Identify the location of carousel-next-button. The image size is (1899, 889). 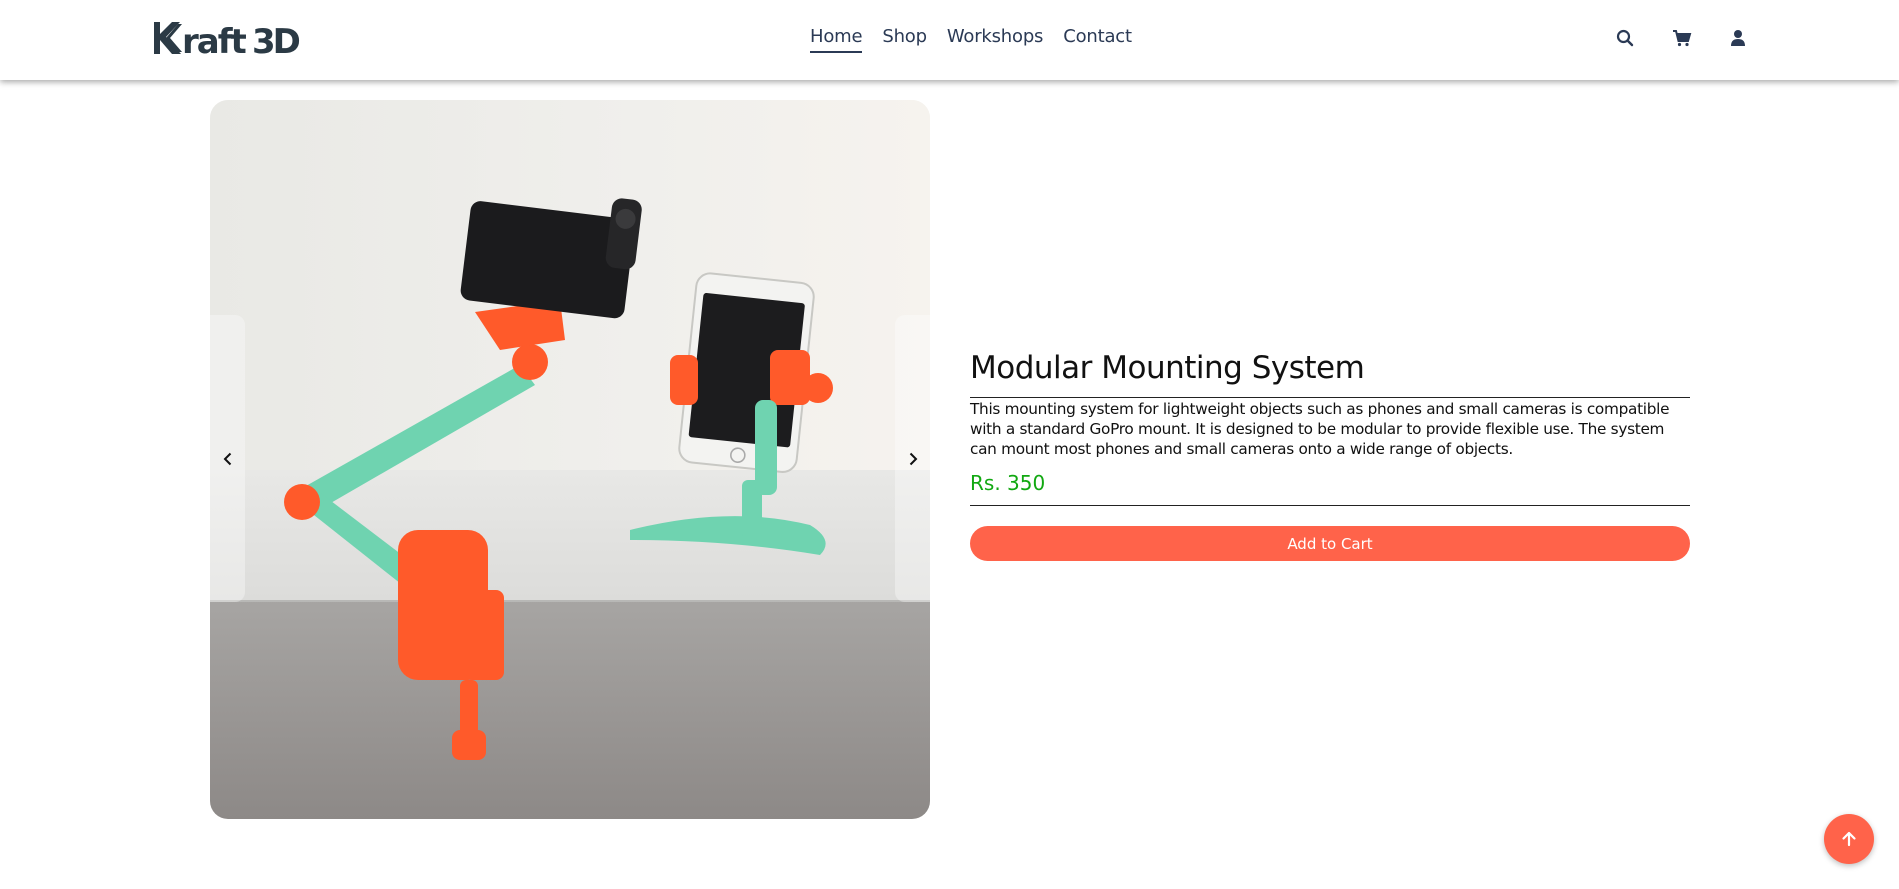
(912, 458).